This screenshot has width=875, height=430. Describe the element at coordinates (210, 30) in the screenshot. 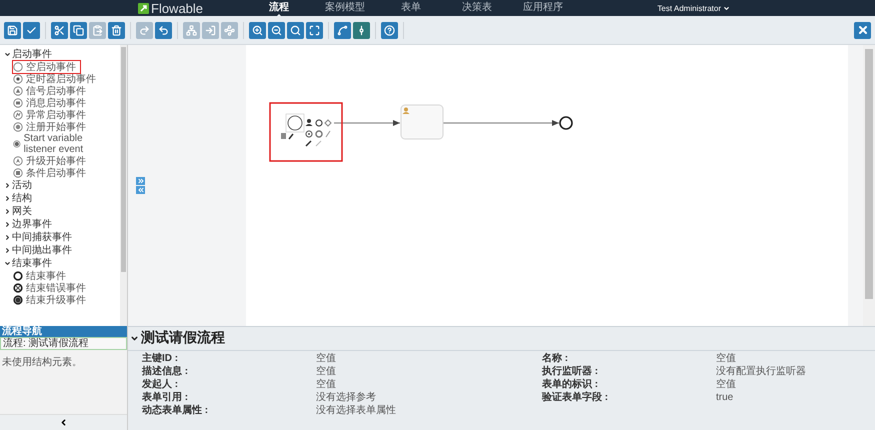

I see `login-icon` at that location.